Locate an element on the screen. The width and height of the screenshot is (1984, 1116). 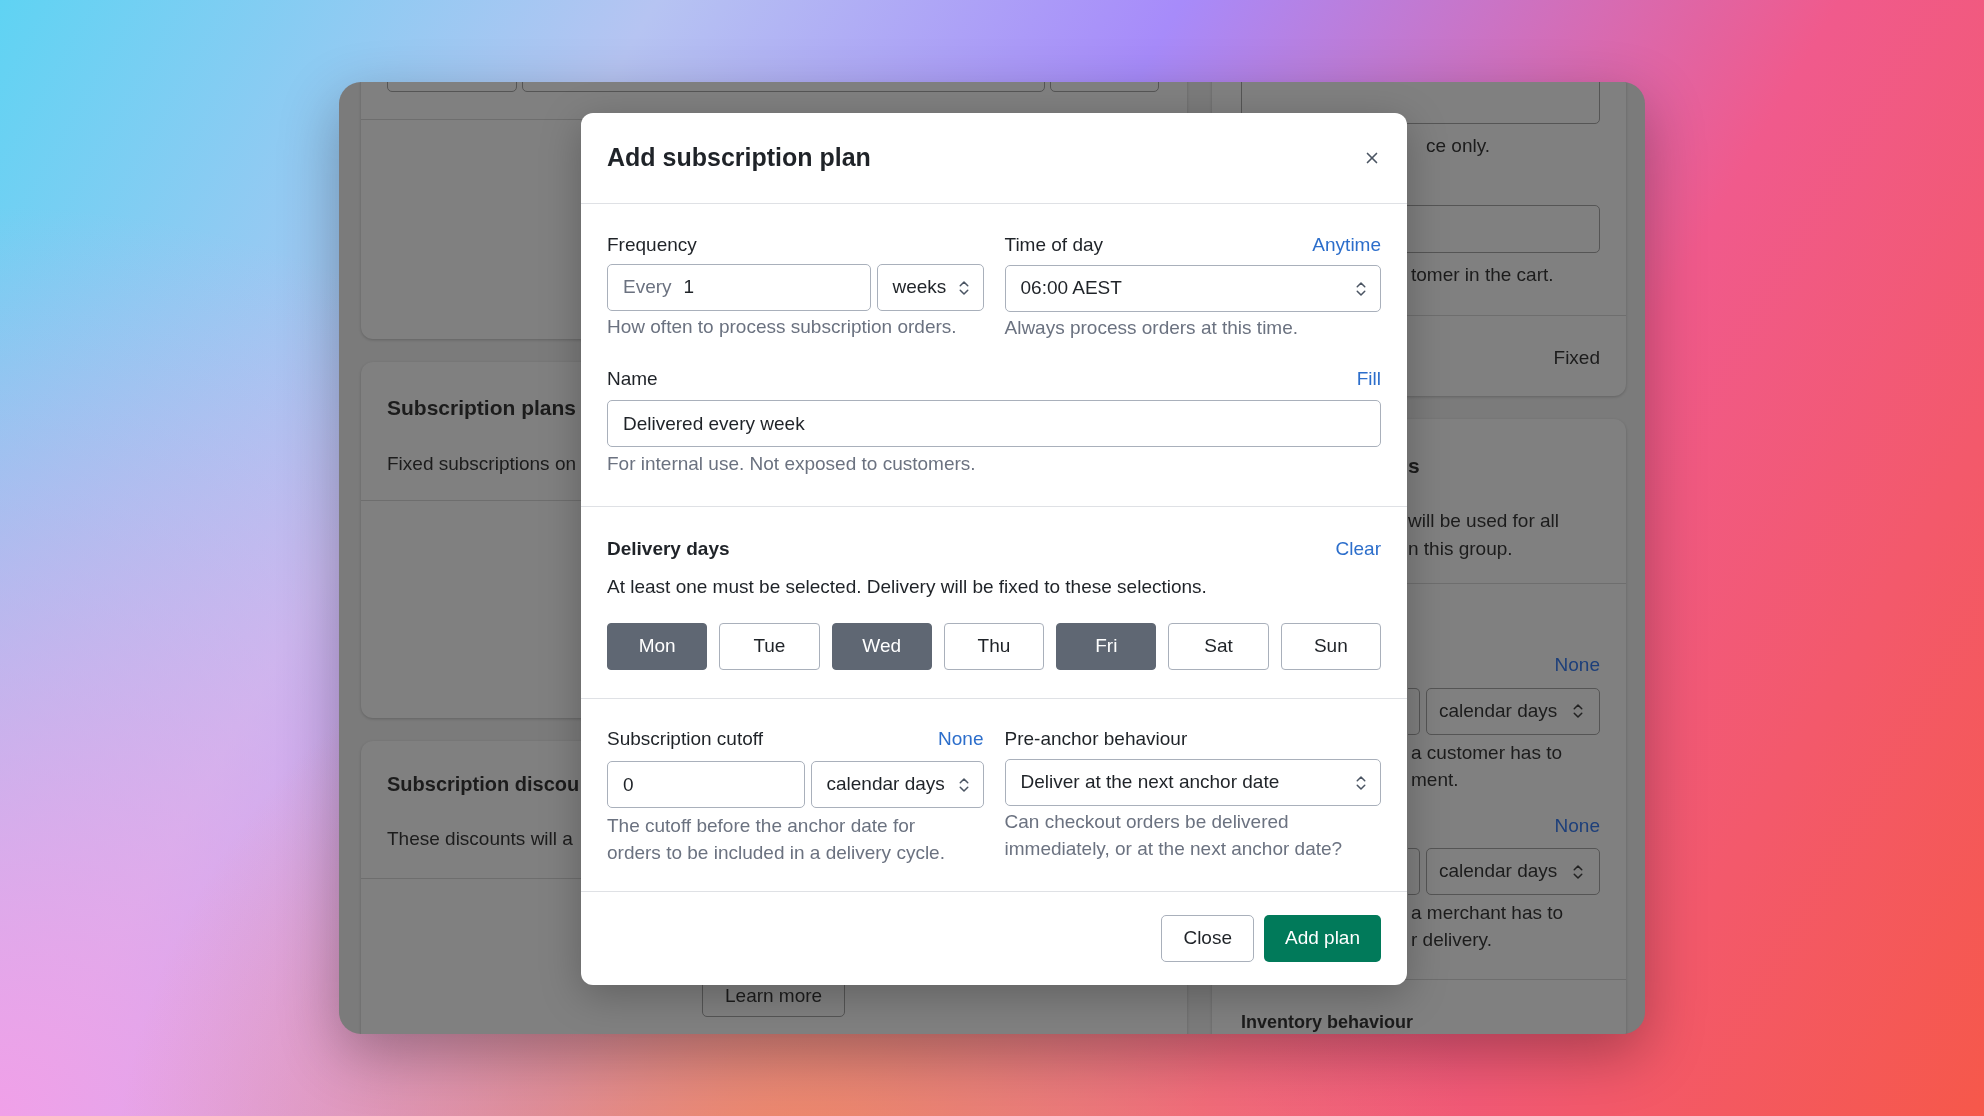
help-text: a customer has to ment. is located at coordinates (1487, 766).